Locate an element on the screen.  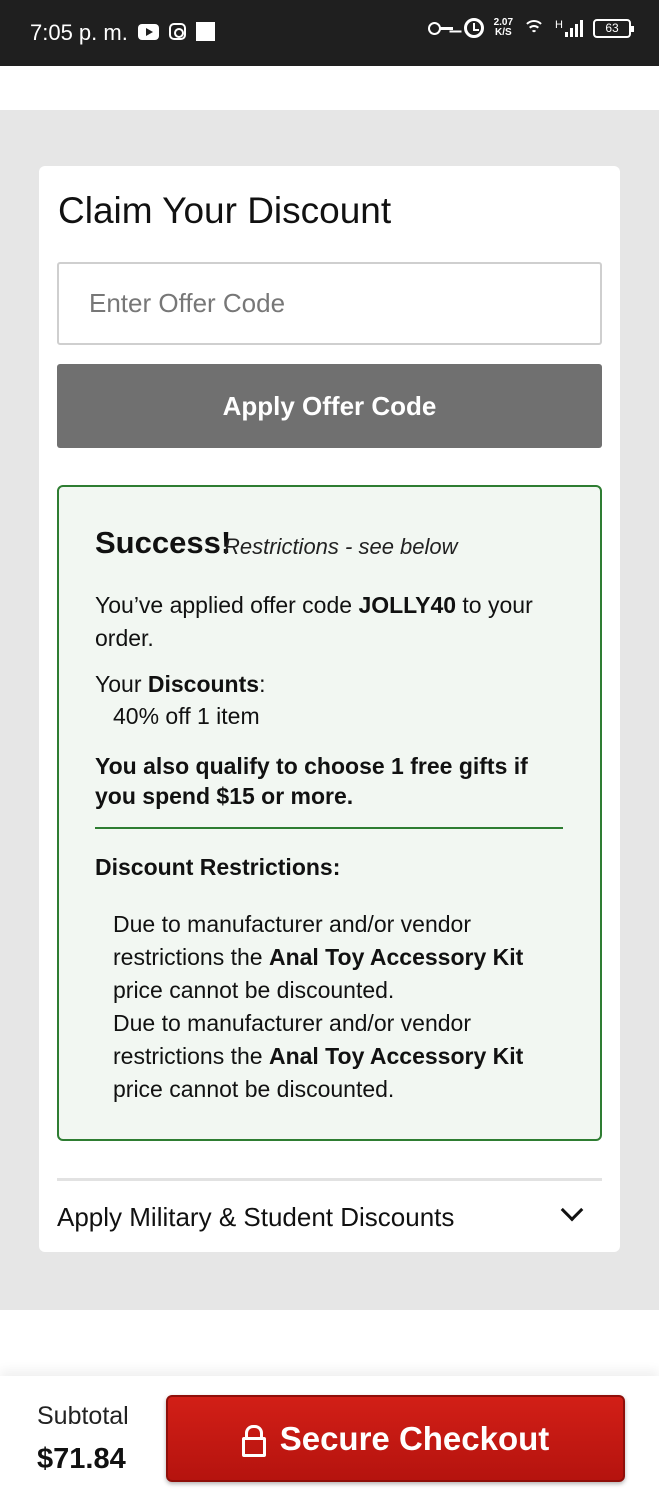
system-icons: 2.07 K/S H 63 is located at coordinates (530, 28).